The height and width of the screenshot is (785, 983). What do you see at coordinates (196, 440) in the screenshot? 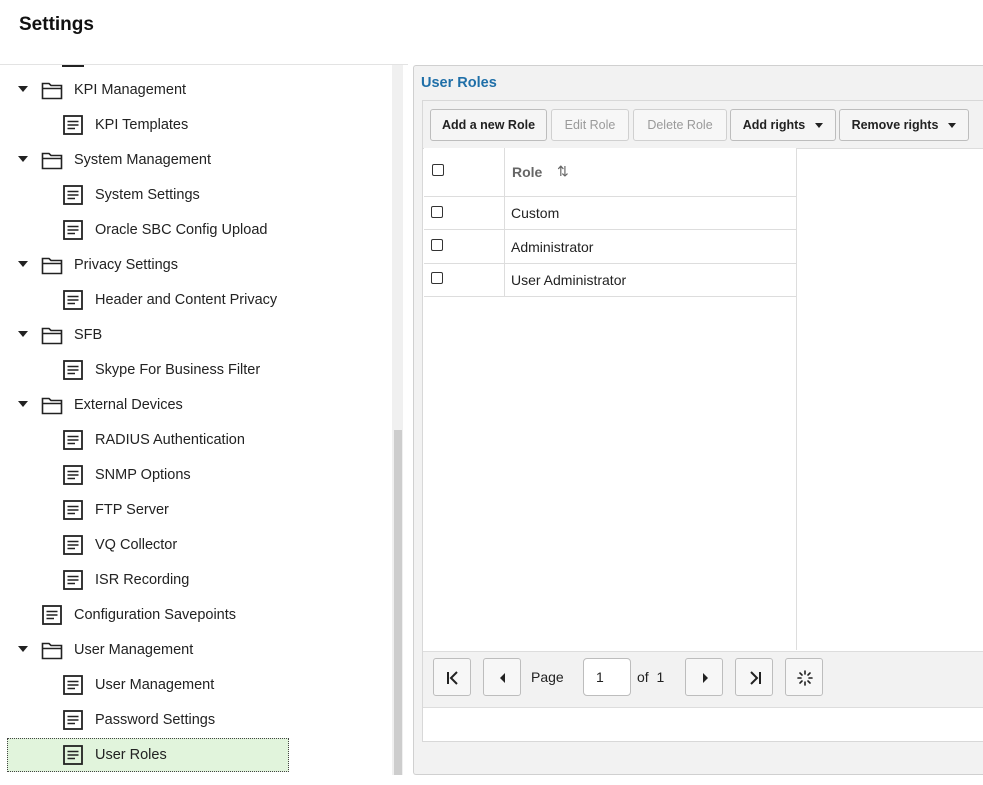
I see `sidebar-item-radius-authentication: RADIUS Authentication` at bounding box center [196, 440].